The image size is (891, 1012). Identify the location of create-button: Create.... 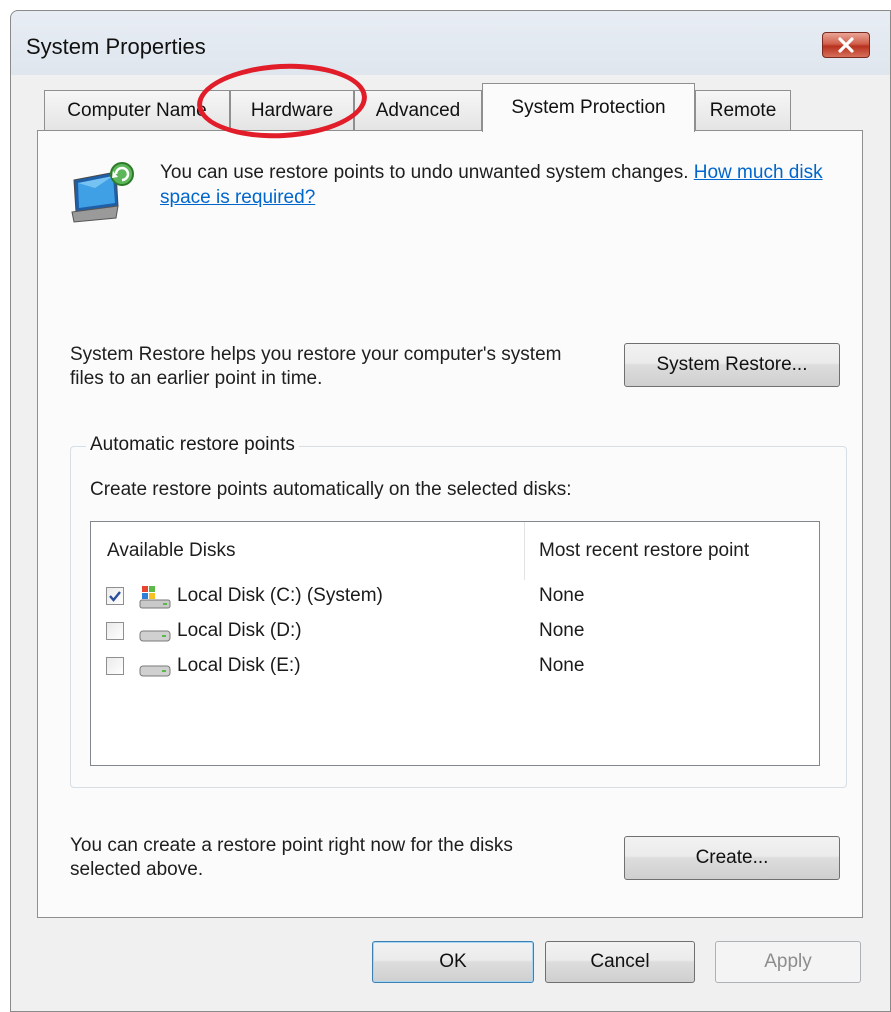
(732, 858).